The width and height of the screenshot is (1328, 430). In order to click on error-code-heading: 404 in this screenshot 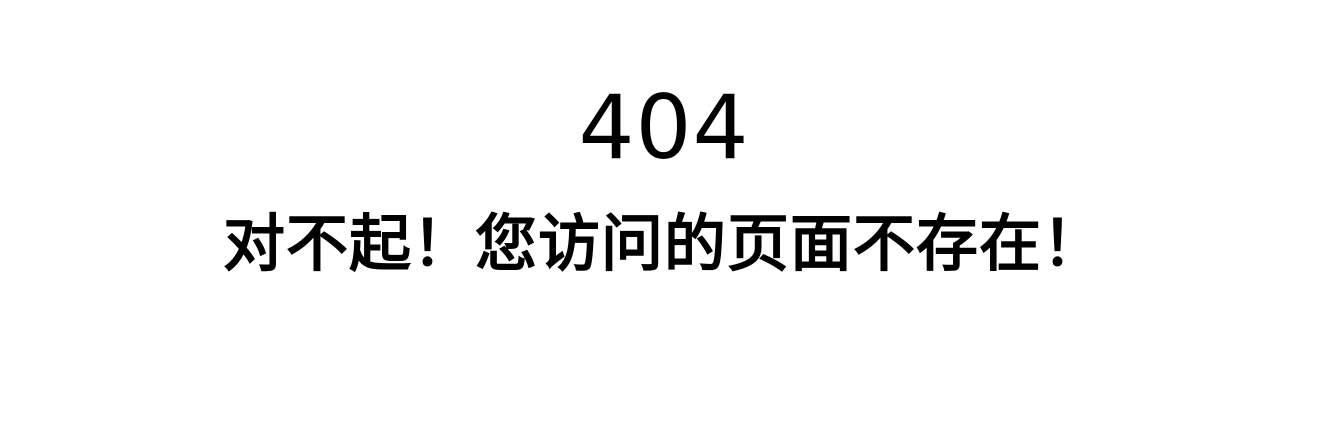, I will do `click(664, 127)`.